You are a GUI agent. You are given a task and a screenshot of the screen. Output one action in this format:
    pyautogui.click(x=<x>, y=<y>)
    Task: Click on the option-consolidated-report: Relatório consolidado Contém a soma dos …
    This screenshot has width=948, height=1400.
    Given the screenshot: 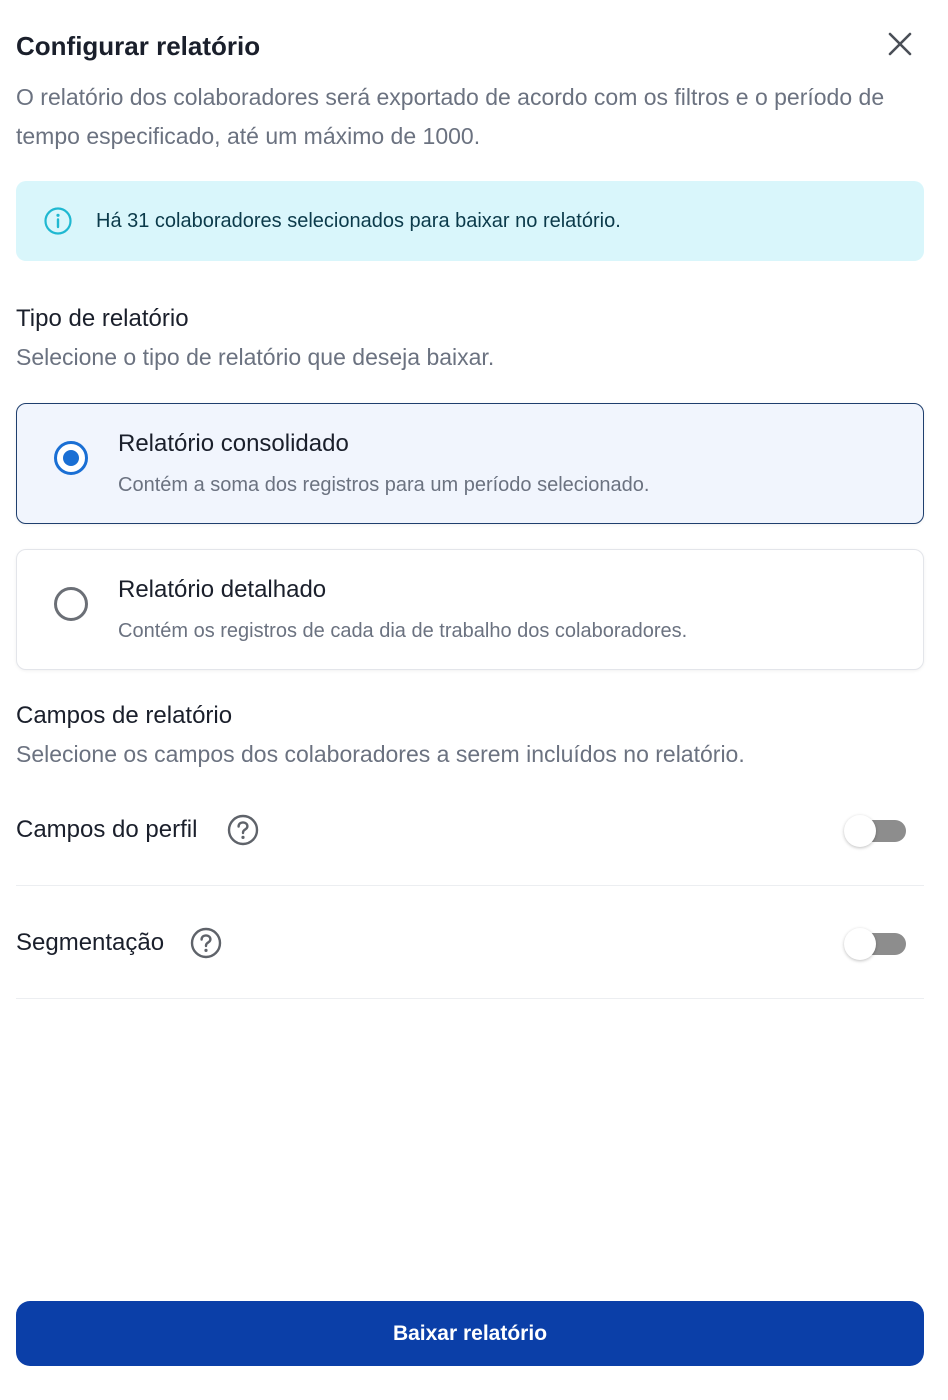 What is the action you would take?
    pyautogui.click(x=470, y=463)
    